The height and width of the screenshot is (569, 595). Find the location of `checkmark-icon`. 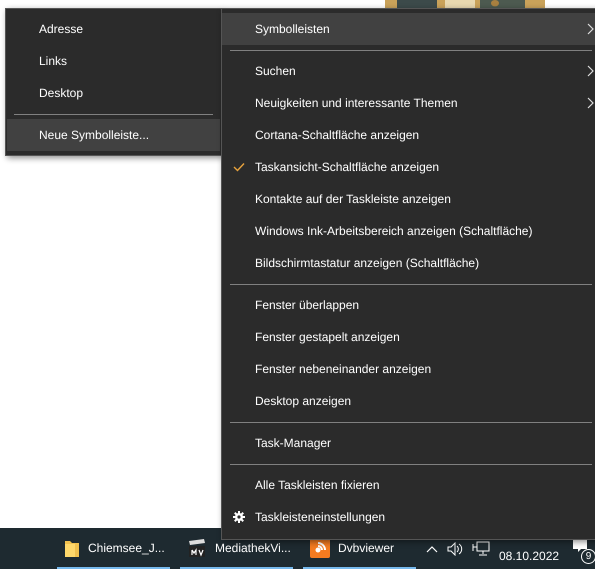

checkmark-icon is located at coordinates (238, 167).